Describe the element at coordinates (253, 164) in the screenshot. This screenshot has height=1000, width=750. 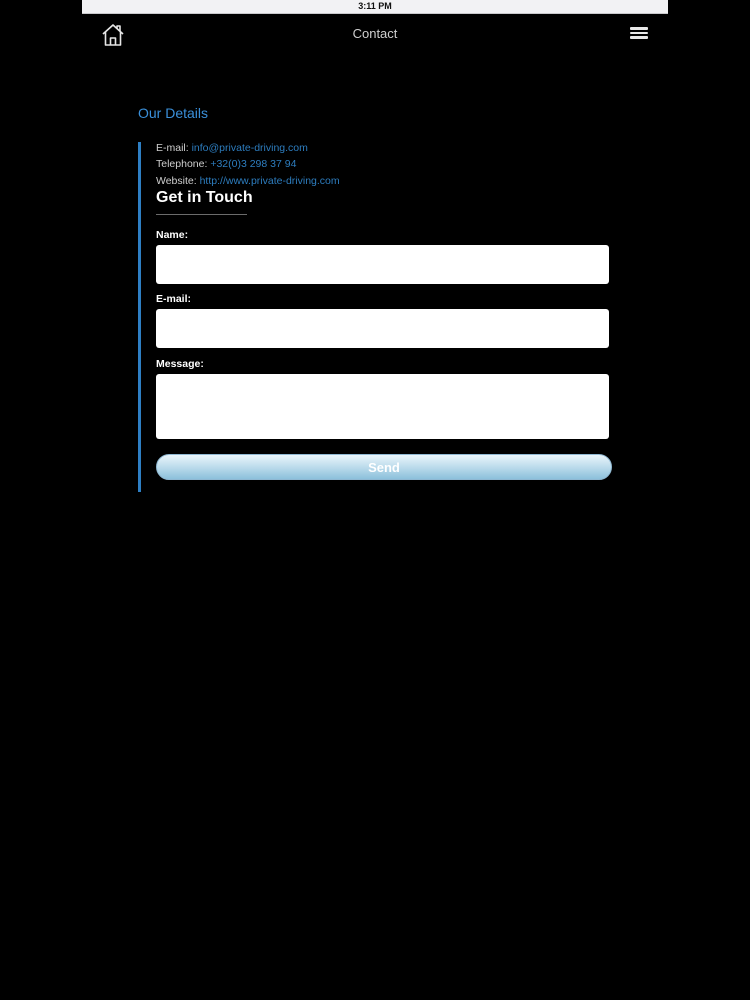
I see `telephone-link: +32(0)3 298 37 94` at that location.